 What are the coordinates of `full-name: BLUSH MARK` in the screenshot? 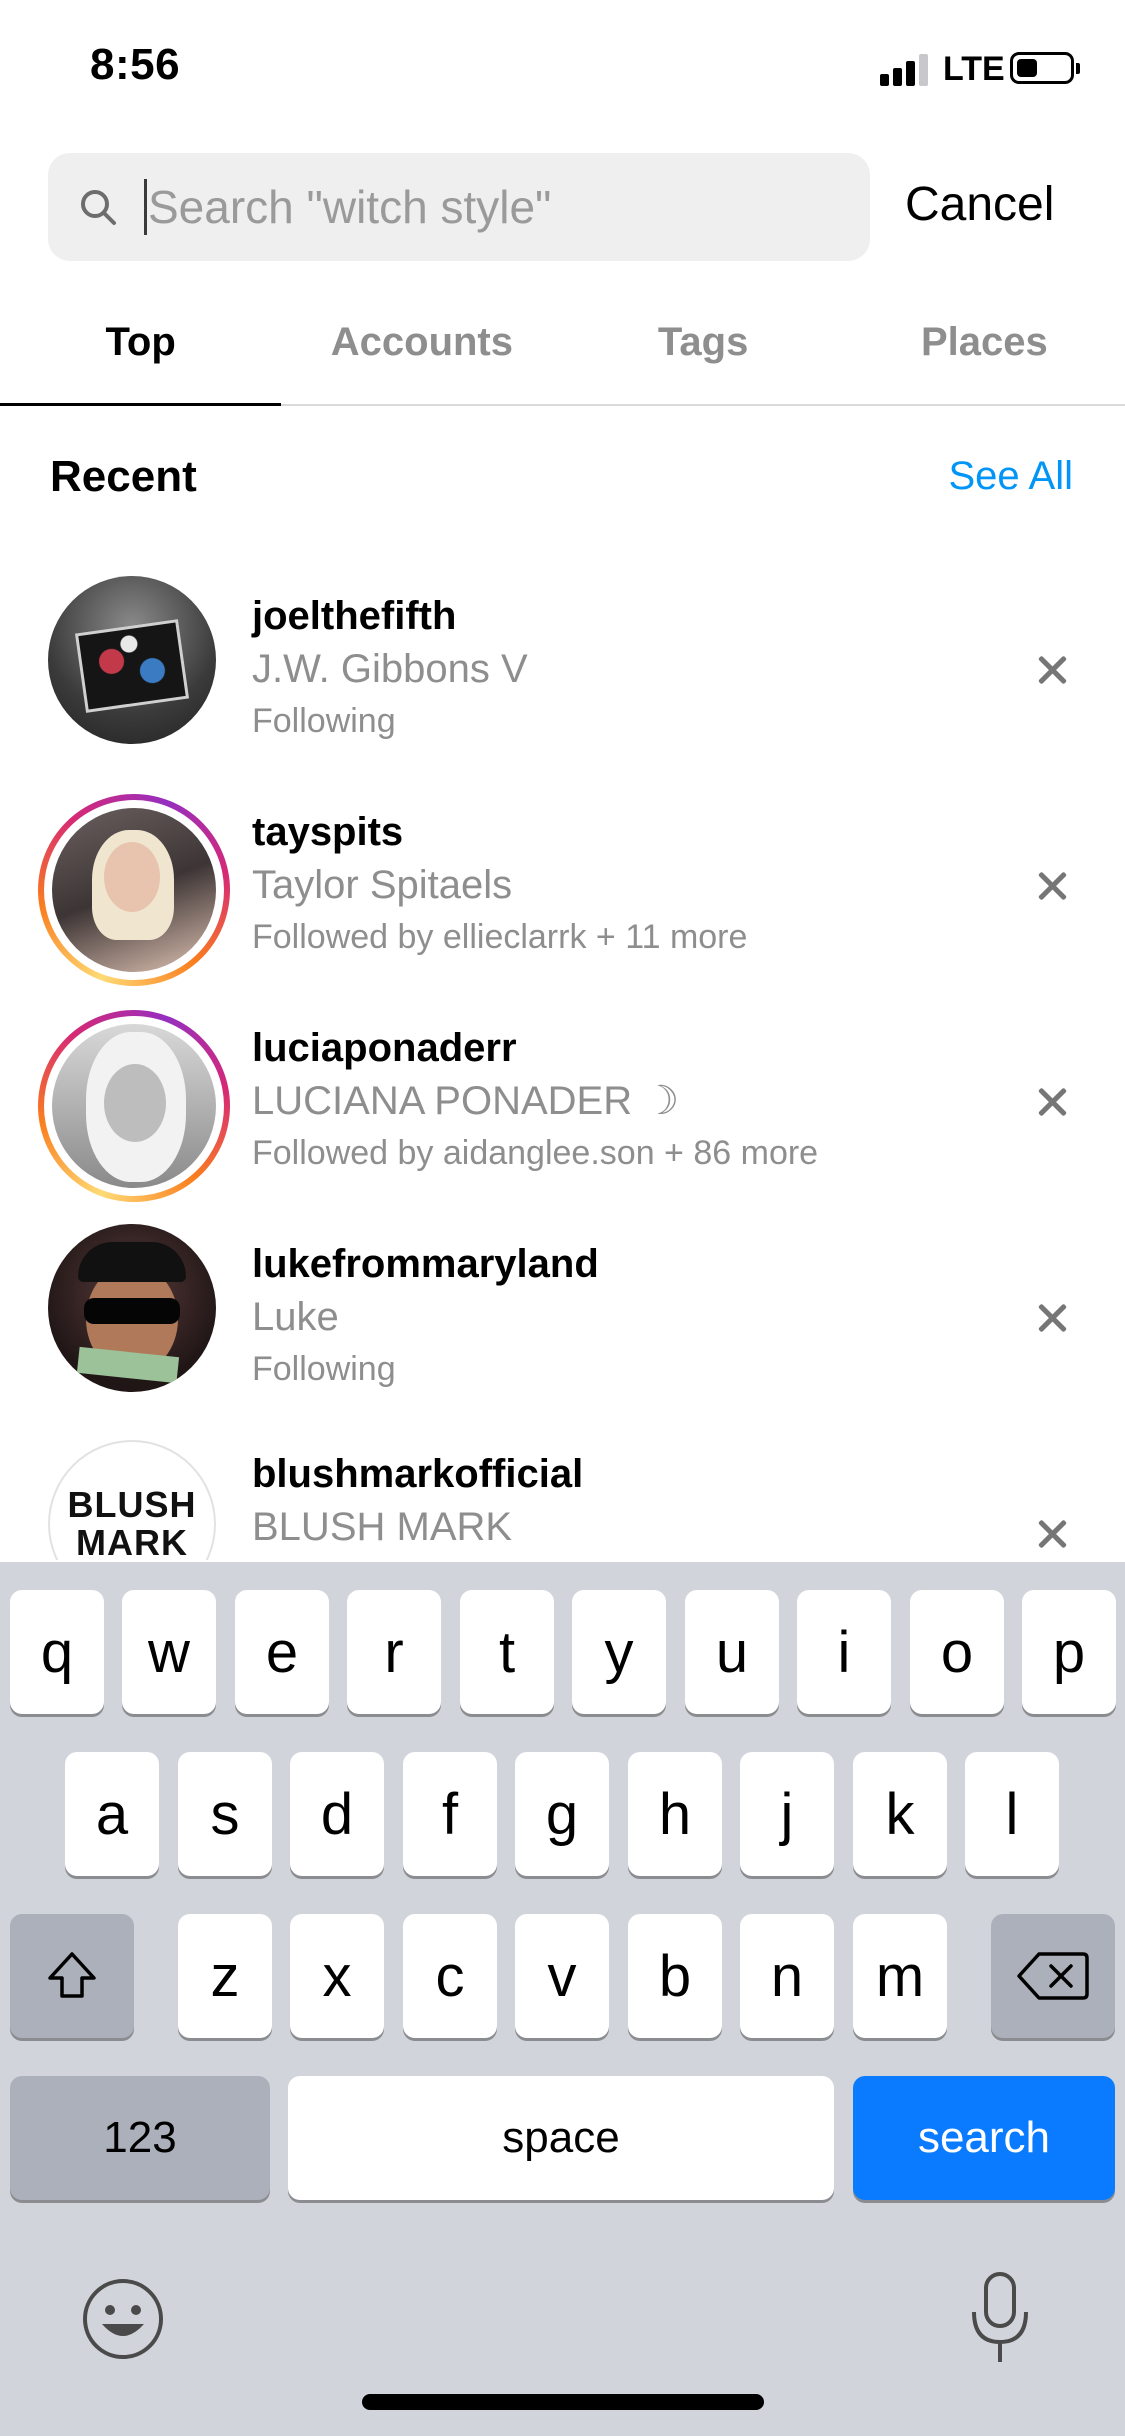 It's located at (382, 1527).